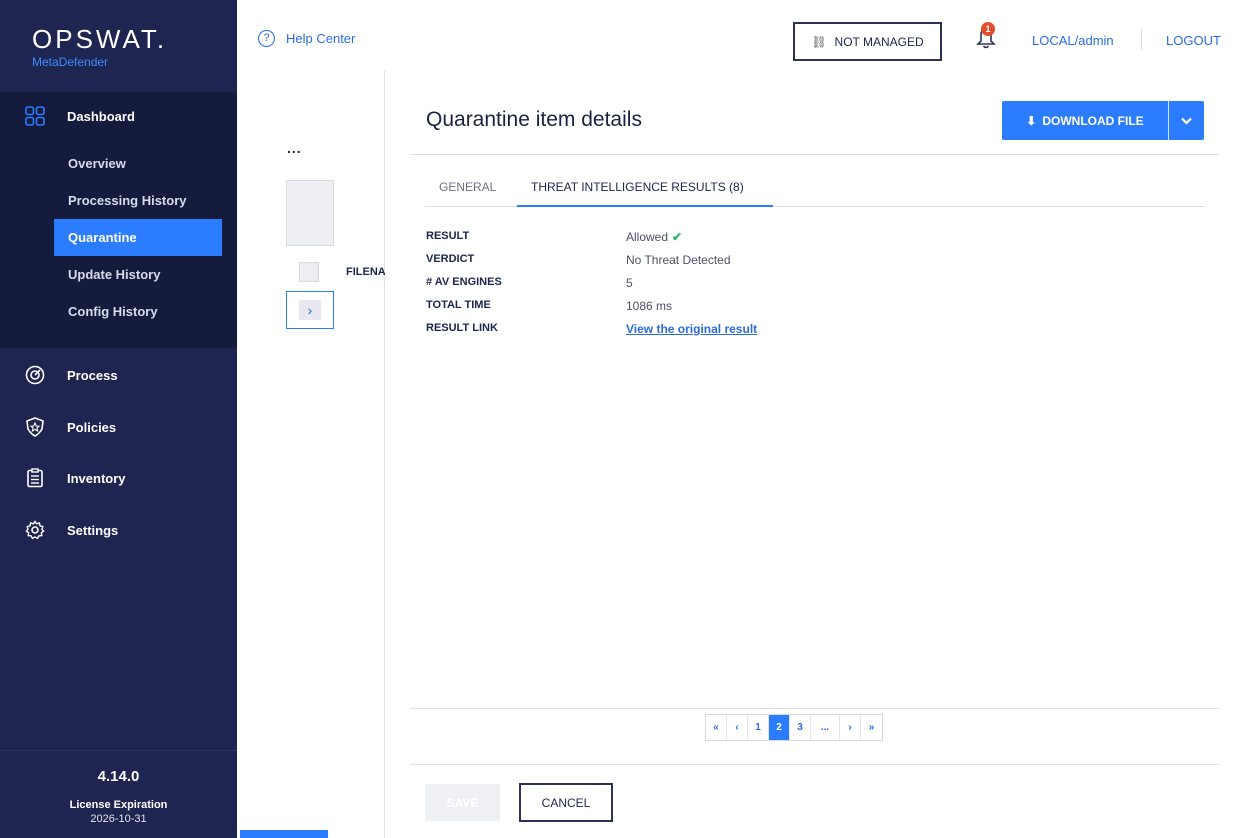 The height and width of the screenshot is (838, 1239). I want to click on expand-row-button: ›, so click(310, 310).